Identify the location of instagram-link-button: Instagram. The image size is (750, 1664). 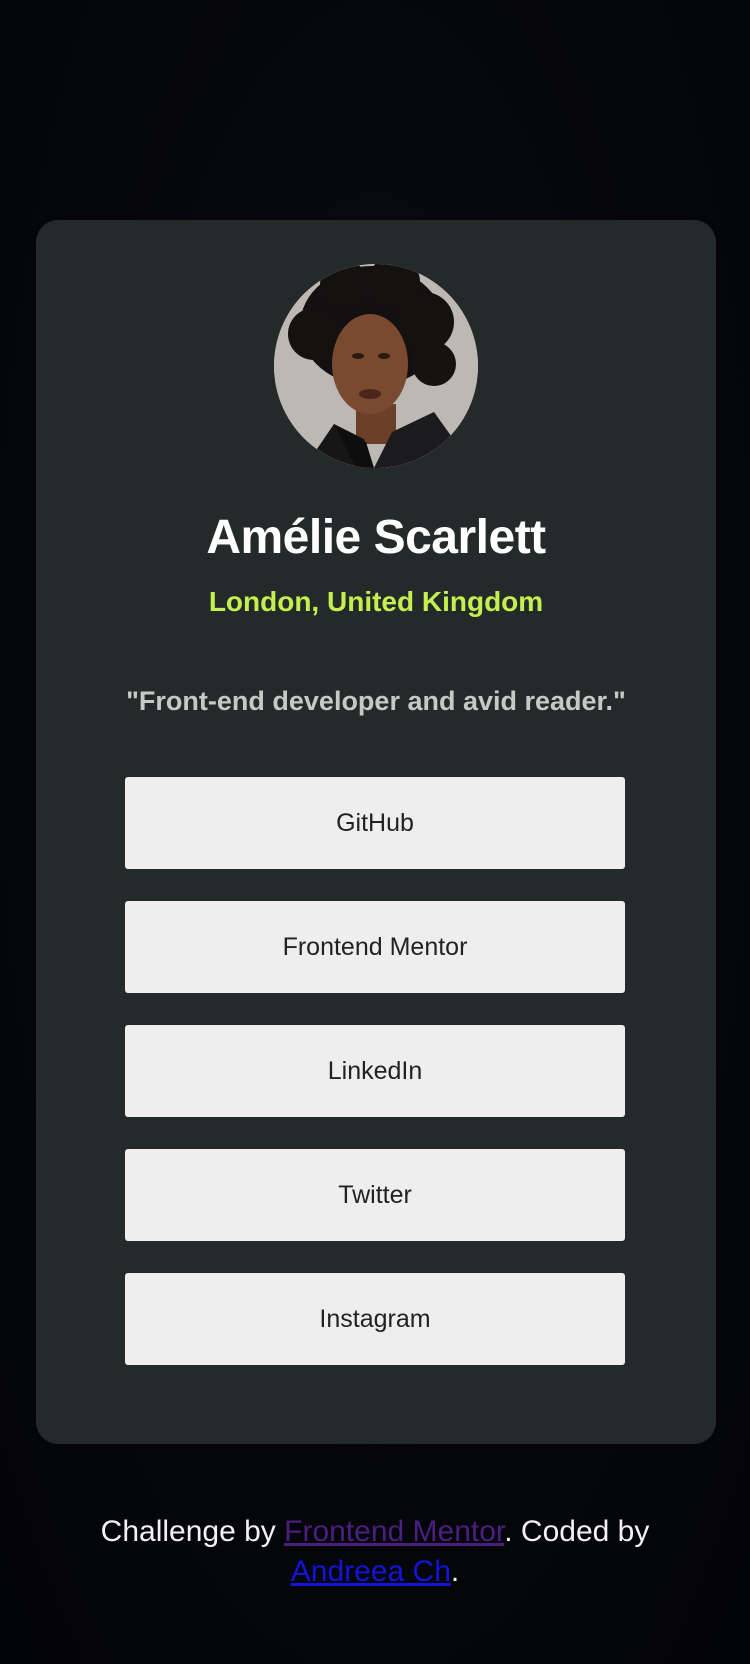
(375, 1319).